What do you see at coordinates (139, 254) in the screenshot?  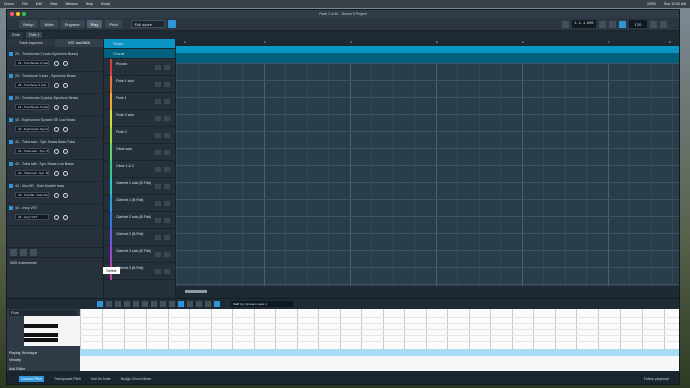 I see `instrument-track: Clarinet 3 solo (B Flat)` at bounding box center [139, 254].